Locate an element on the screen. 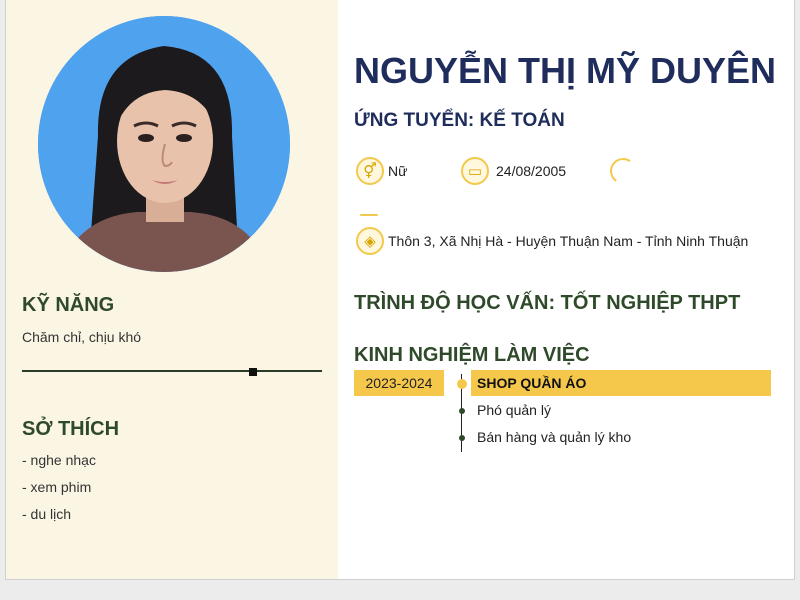 The image size is (800, 600). hobby-item: - xem phim is located at coordinates (57, 487).